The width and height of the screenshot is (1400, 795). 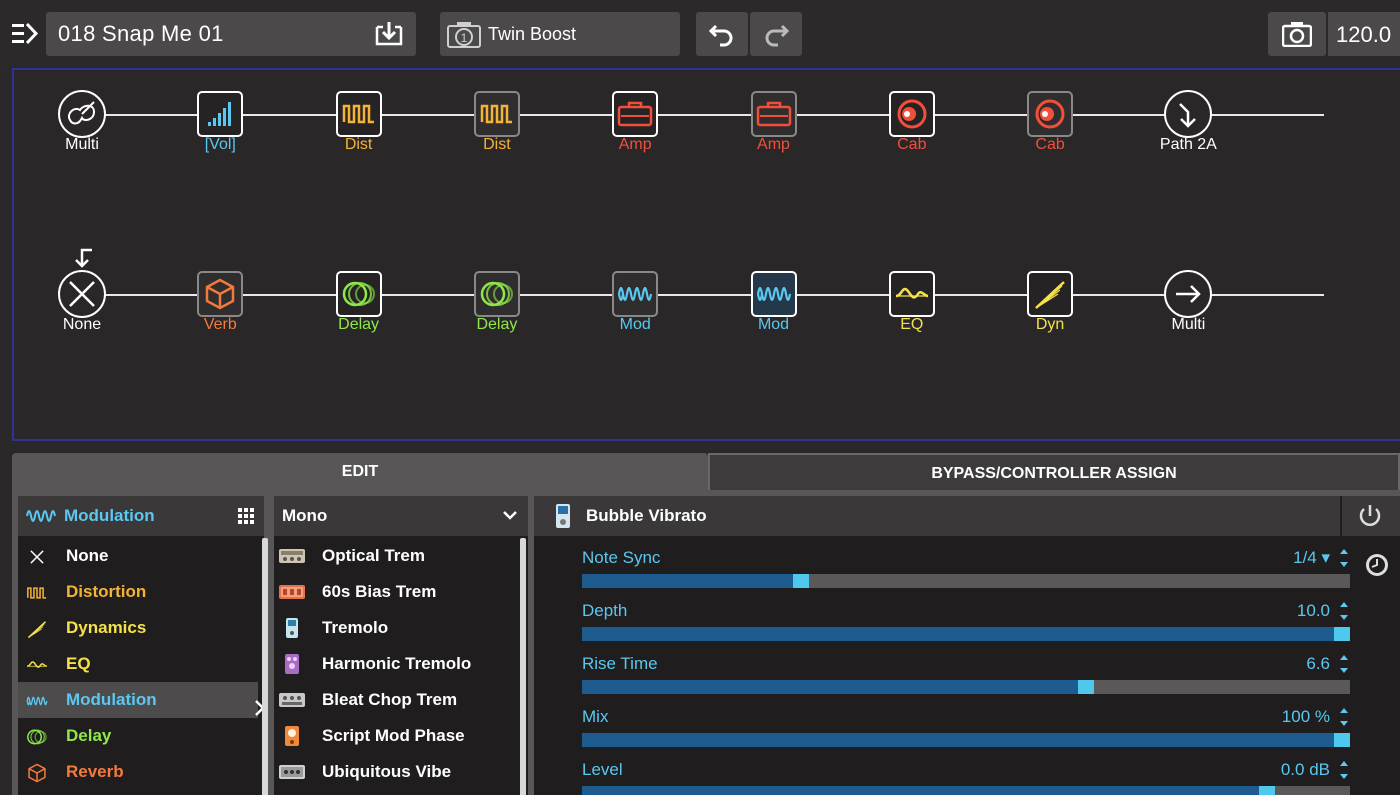 I want to click on param-level: Level 0.0 dB, so click(x=967, y=777).